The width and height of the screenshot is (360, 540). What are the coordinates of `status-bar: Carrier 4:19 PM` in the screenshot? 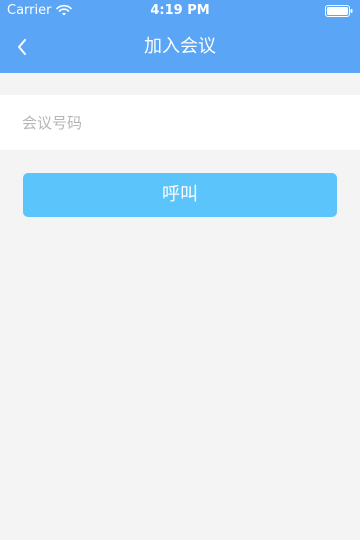 It's located at (180, 11).